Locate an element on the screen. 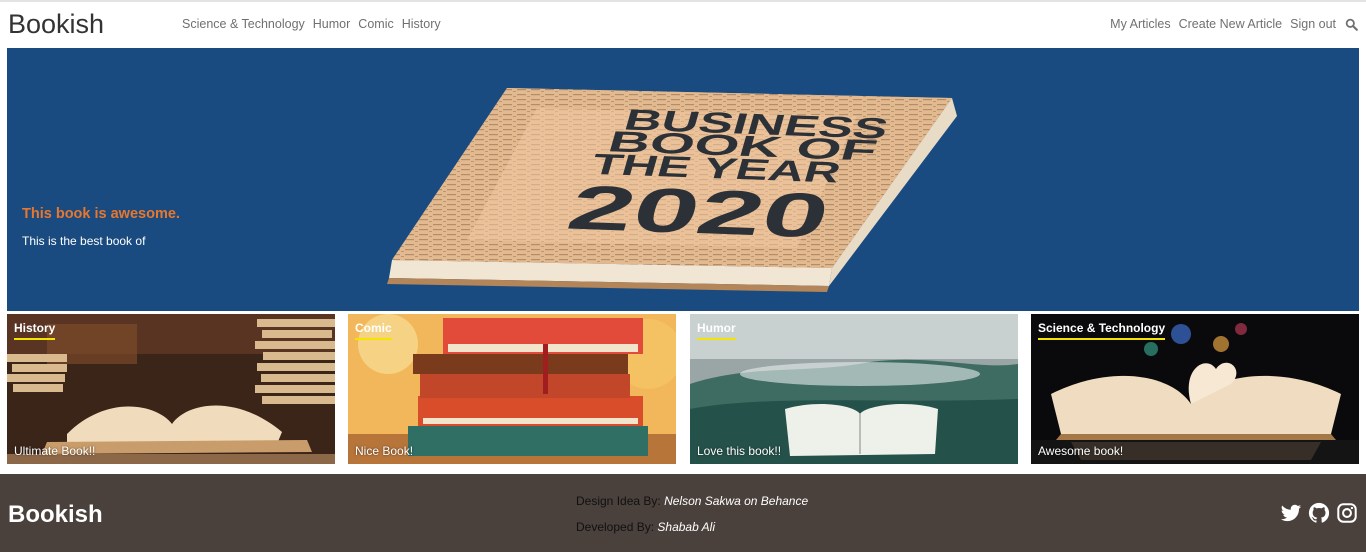 The image size is (1366, 552). sign-out-link: Sign out is located at coordinates (1313, 24).